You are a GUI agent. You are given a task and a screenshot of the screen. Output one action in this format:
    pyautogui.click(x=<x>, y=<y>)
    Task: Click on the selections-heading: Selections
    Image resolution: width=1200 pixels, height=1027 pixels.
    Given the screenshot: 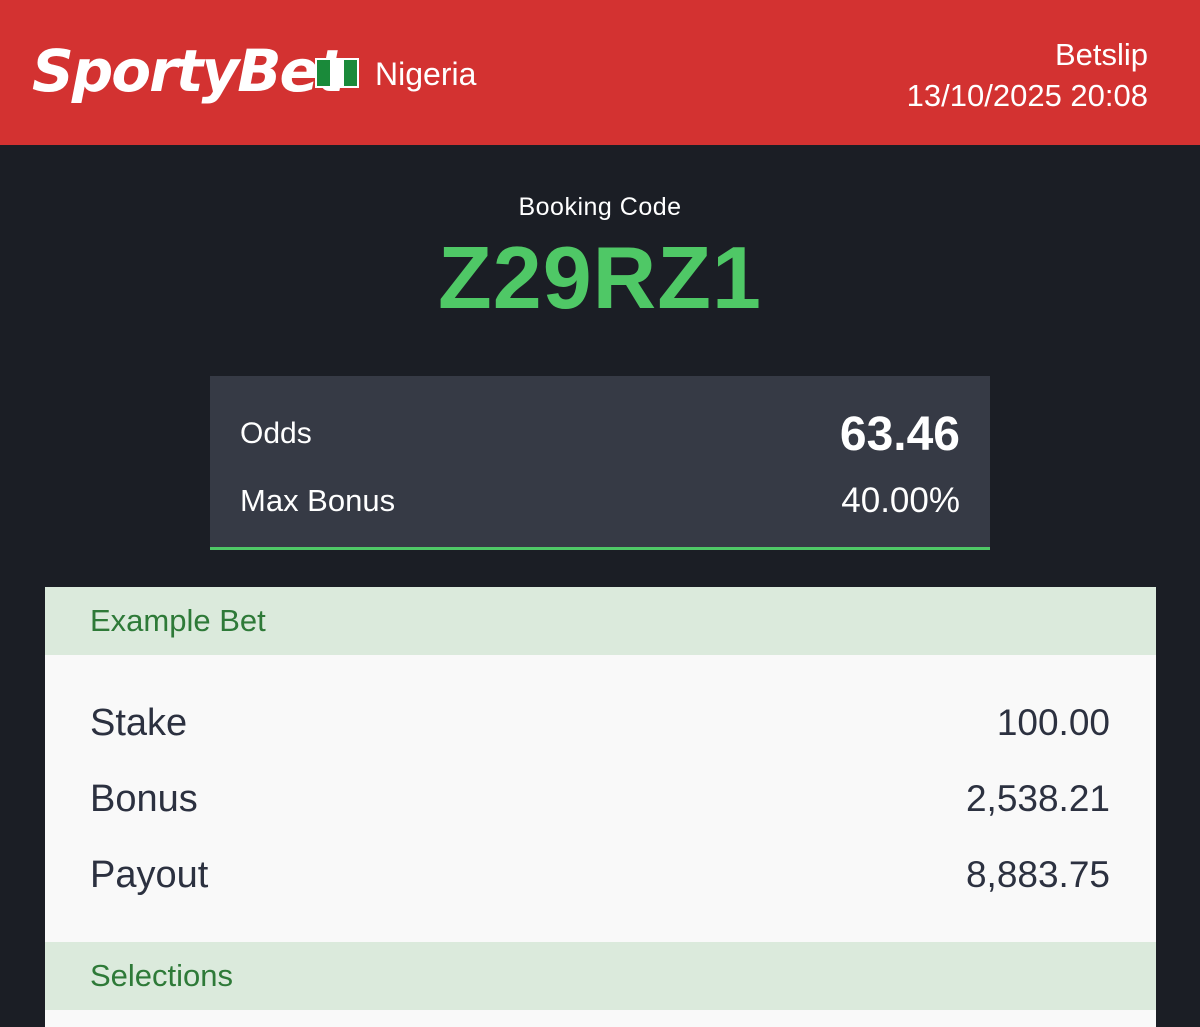 What is the action you would take?
    pyautogui.click(x=600, y=976)
    